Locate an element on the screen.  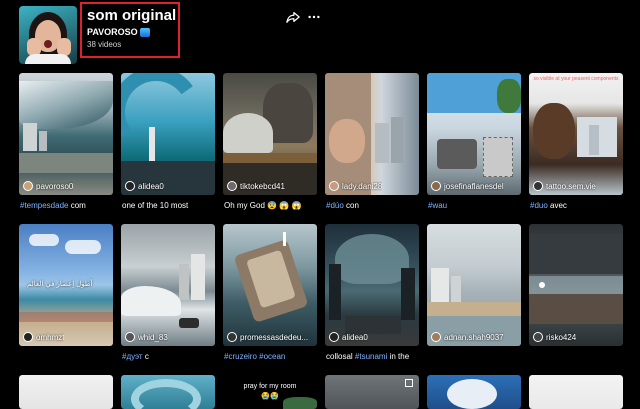
video-tile: lady.dani28 #dúo con is located at coordinates (372, 148).